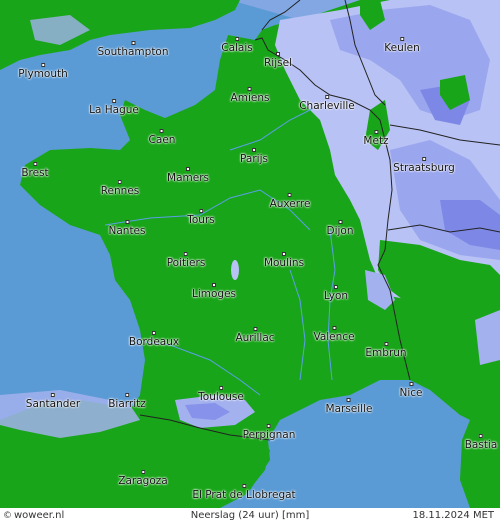  I want to click on city-auxerre: Auxerre, so click(290, 201).